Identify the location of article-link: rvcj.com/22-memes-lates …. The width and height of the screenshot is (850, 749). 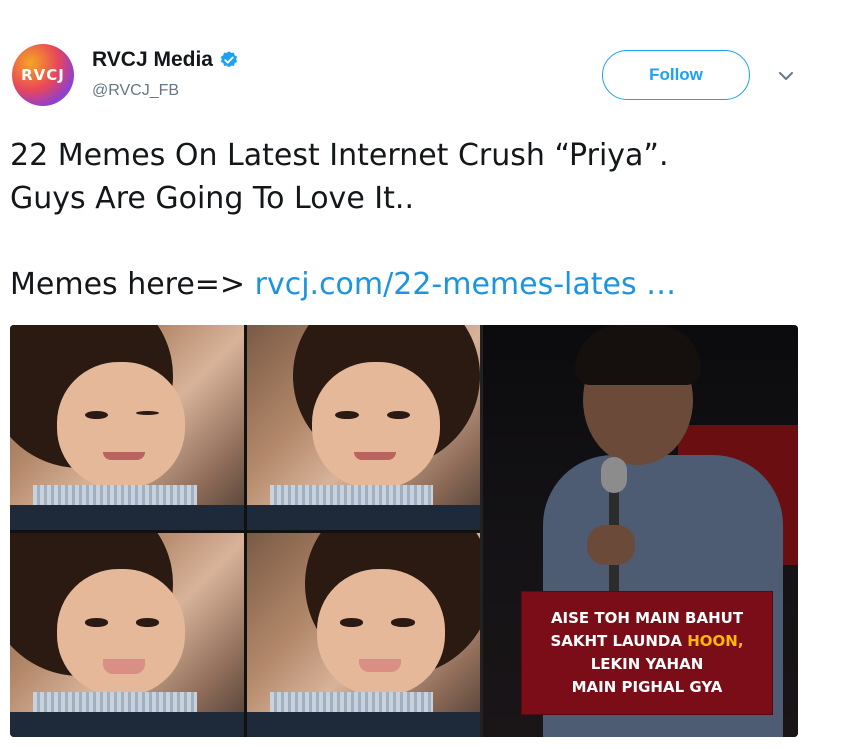
(466, 284).